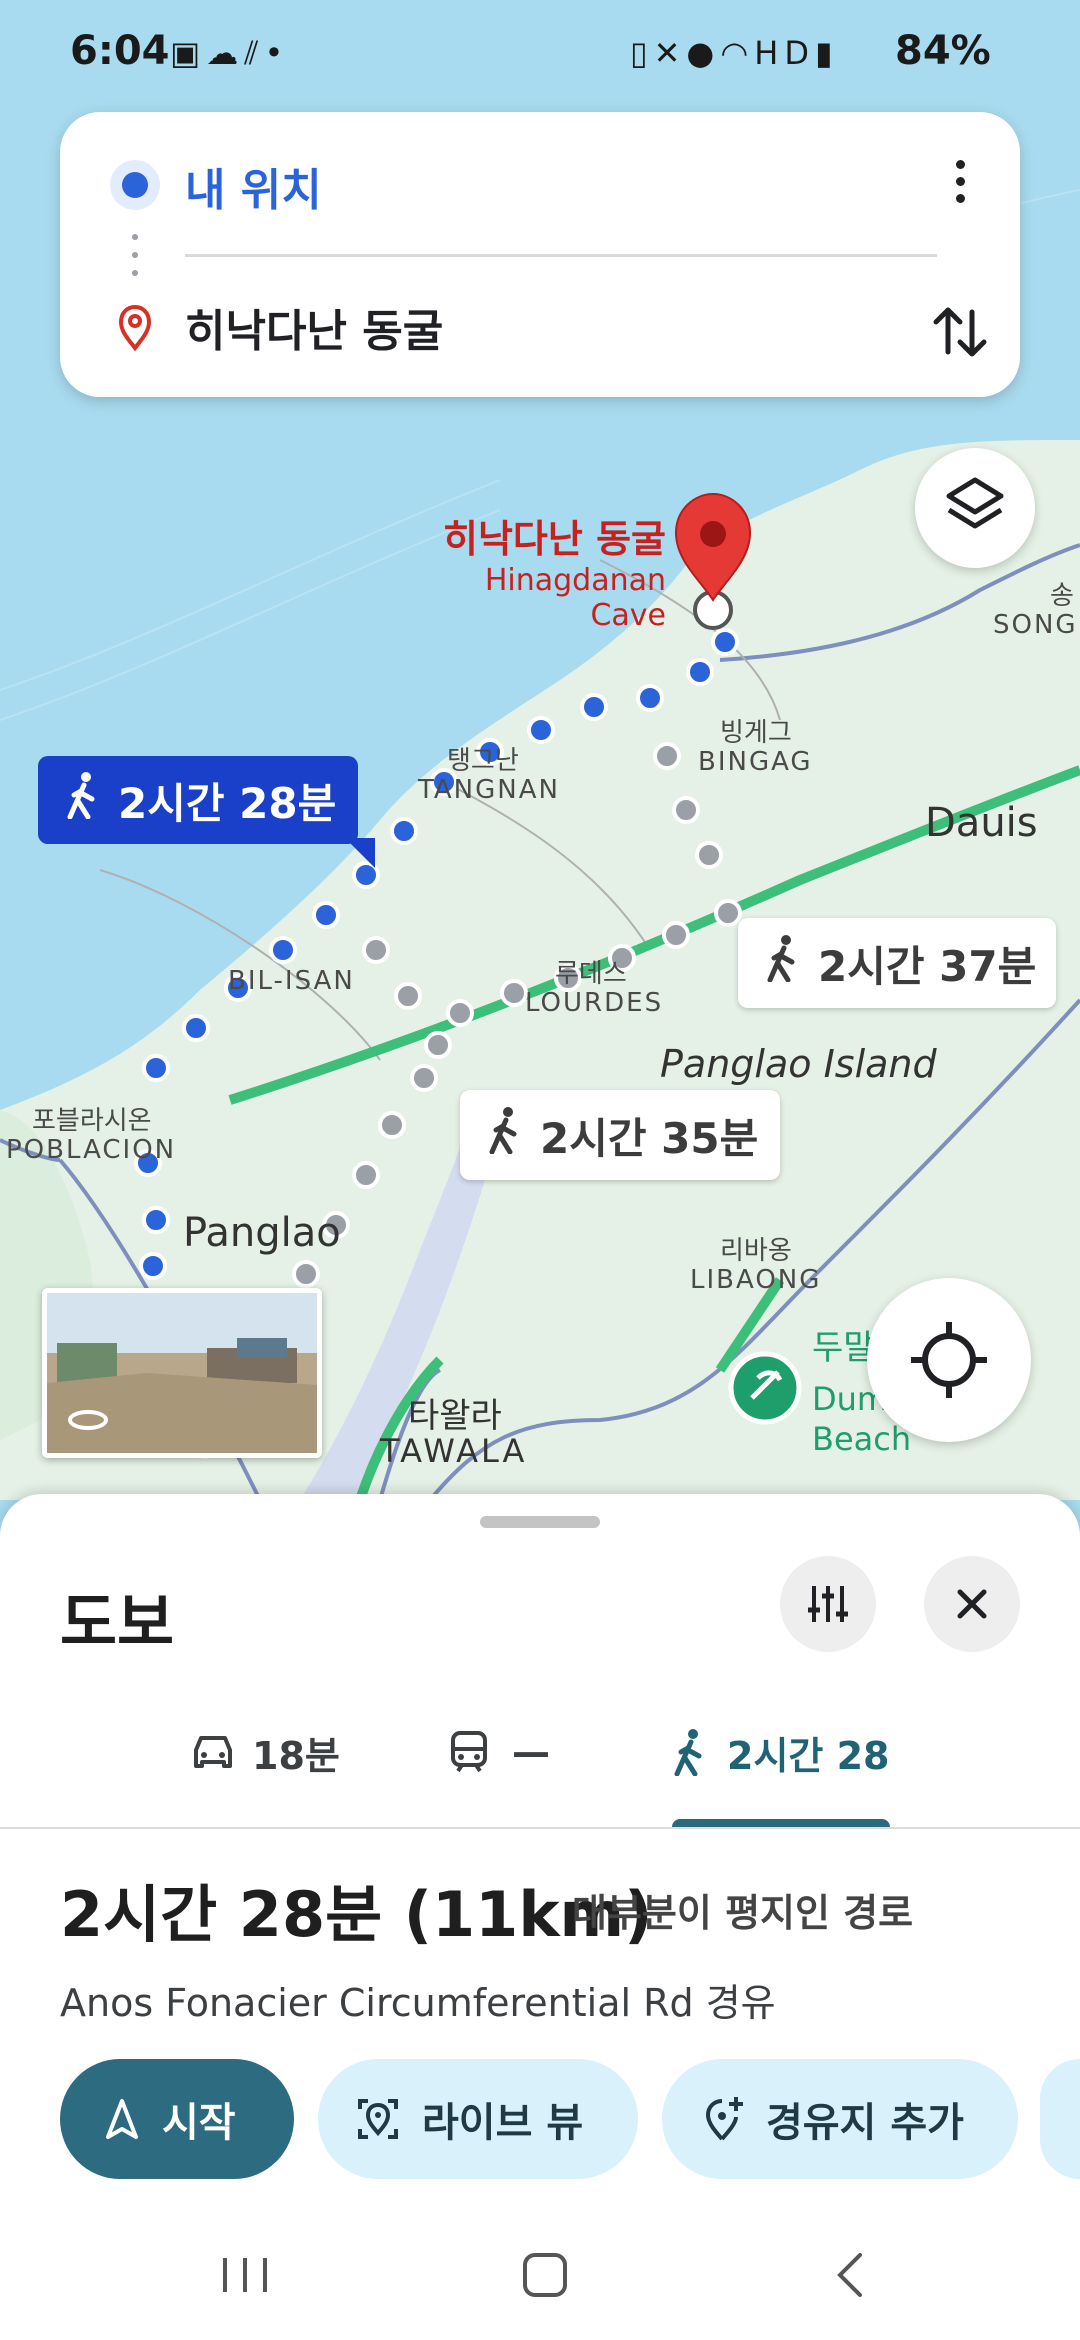  I want to click on close-icon, so click(972, 1604).